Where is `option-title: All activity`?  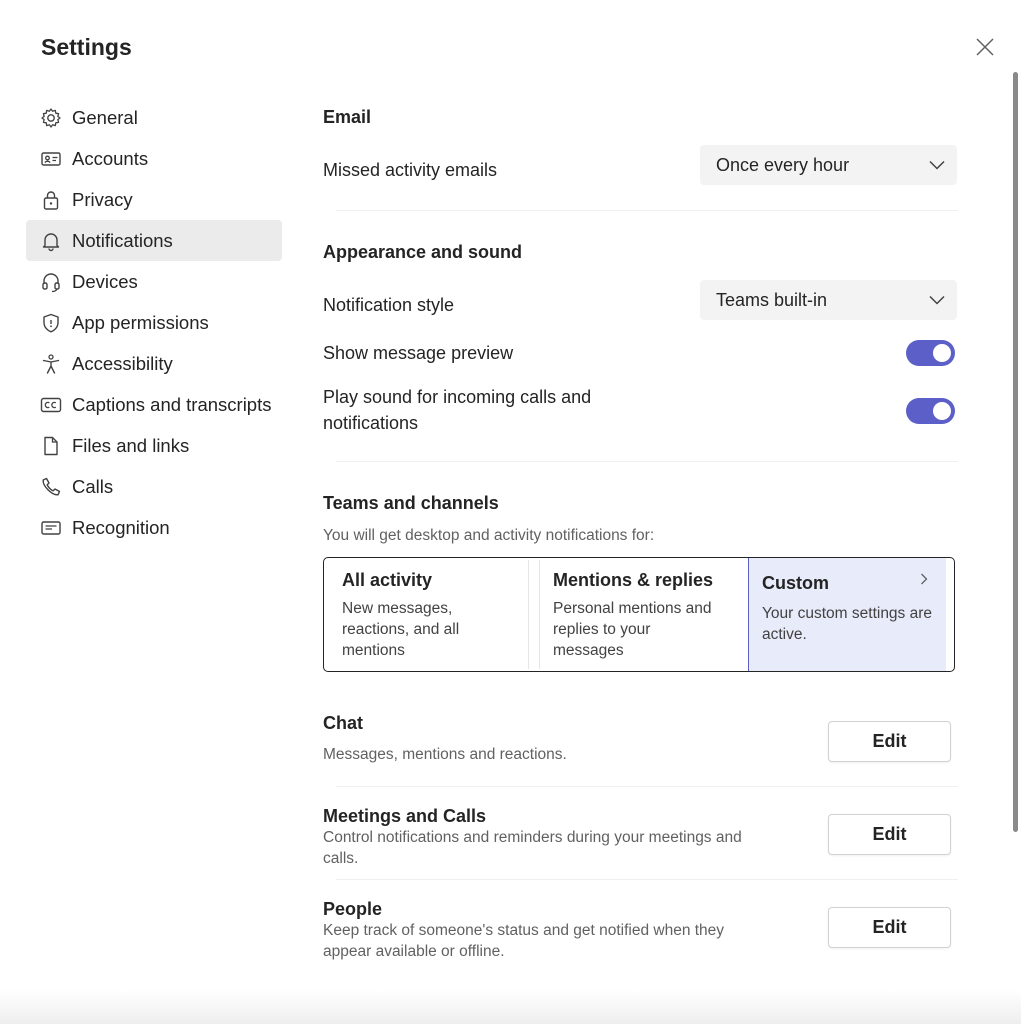
option-title: All activity is located at coordinates (387, 580).